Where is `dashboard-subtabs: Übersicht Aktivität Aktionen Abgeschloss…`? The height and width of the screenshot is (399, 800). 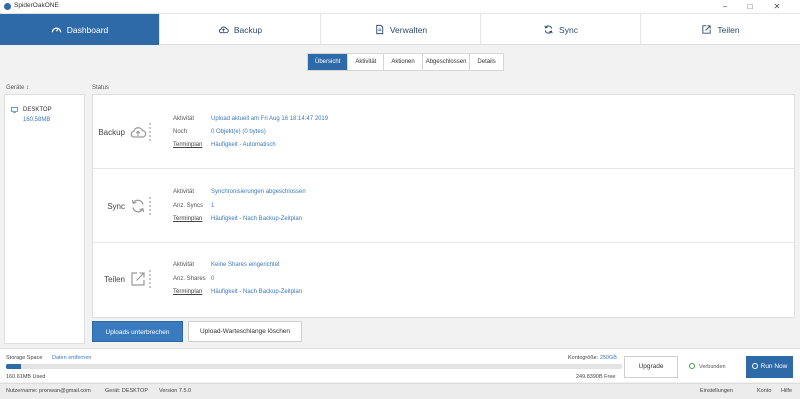
dashboard-subtabs: Übersicht Aktivität Aktionen Abgeschloss… is located at coordinates (405, 62).